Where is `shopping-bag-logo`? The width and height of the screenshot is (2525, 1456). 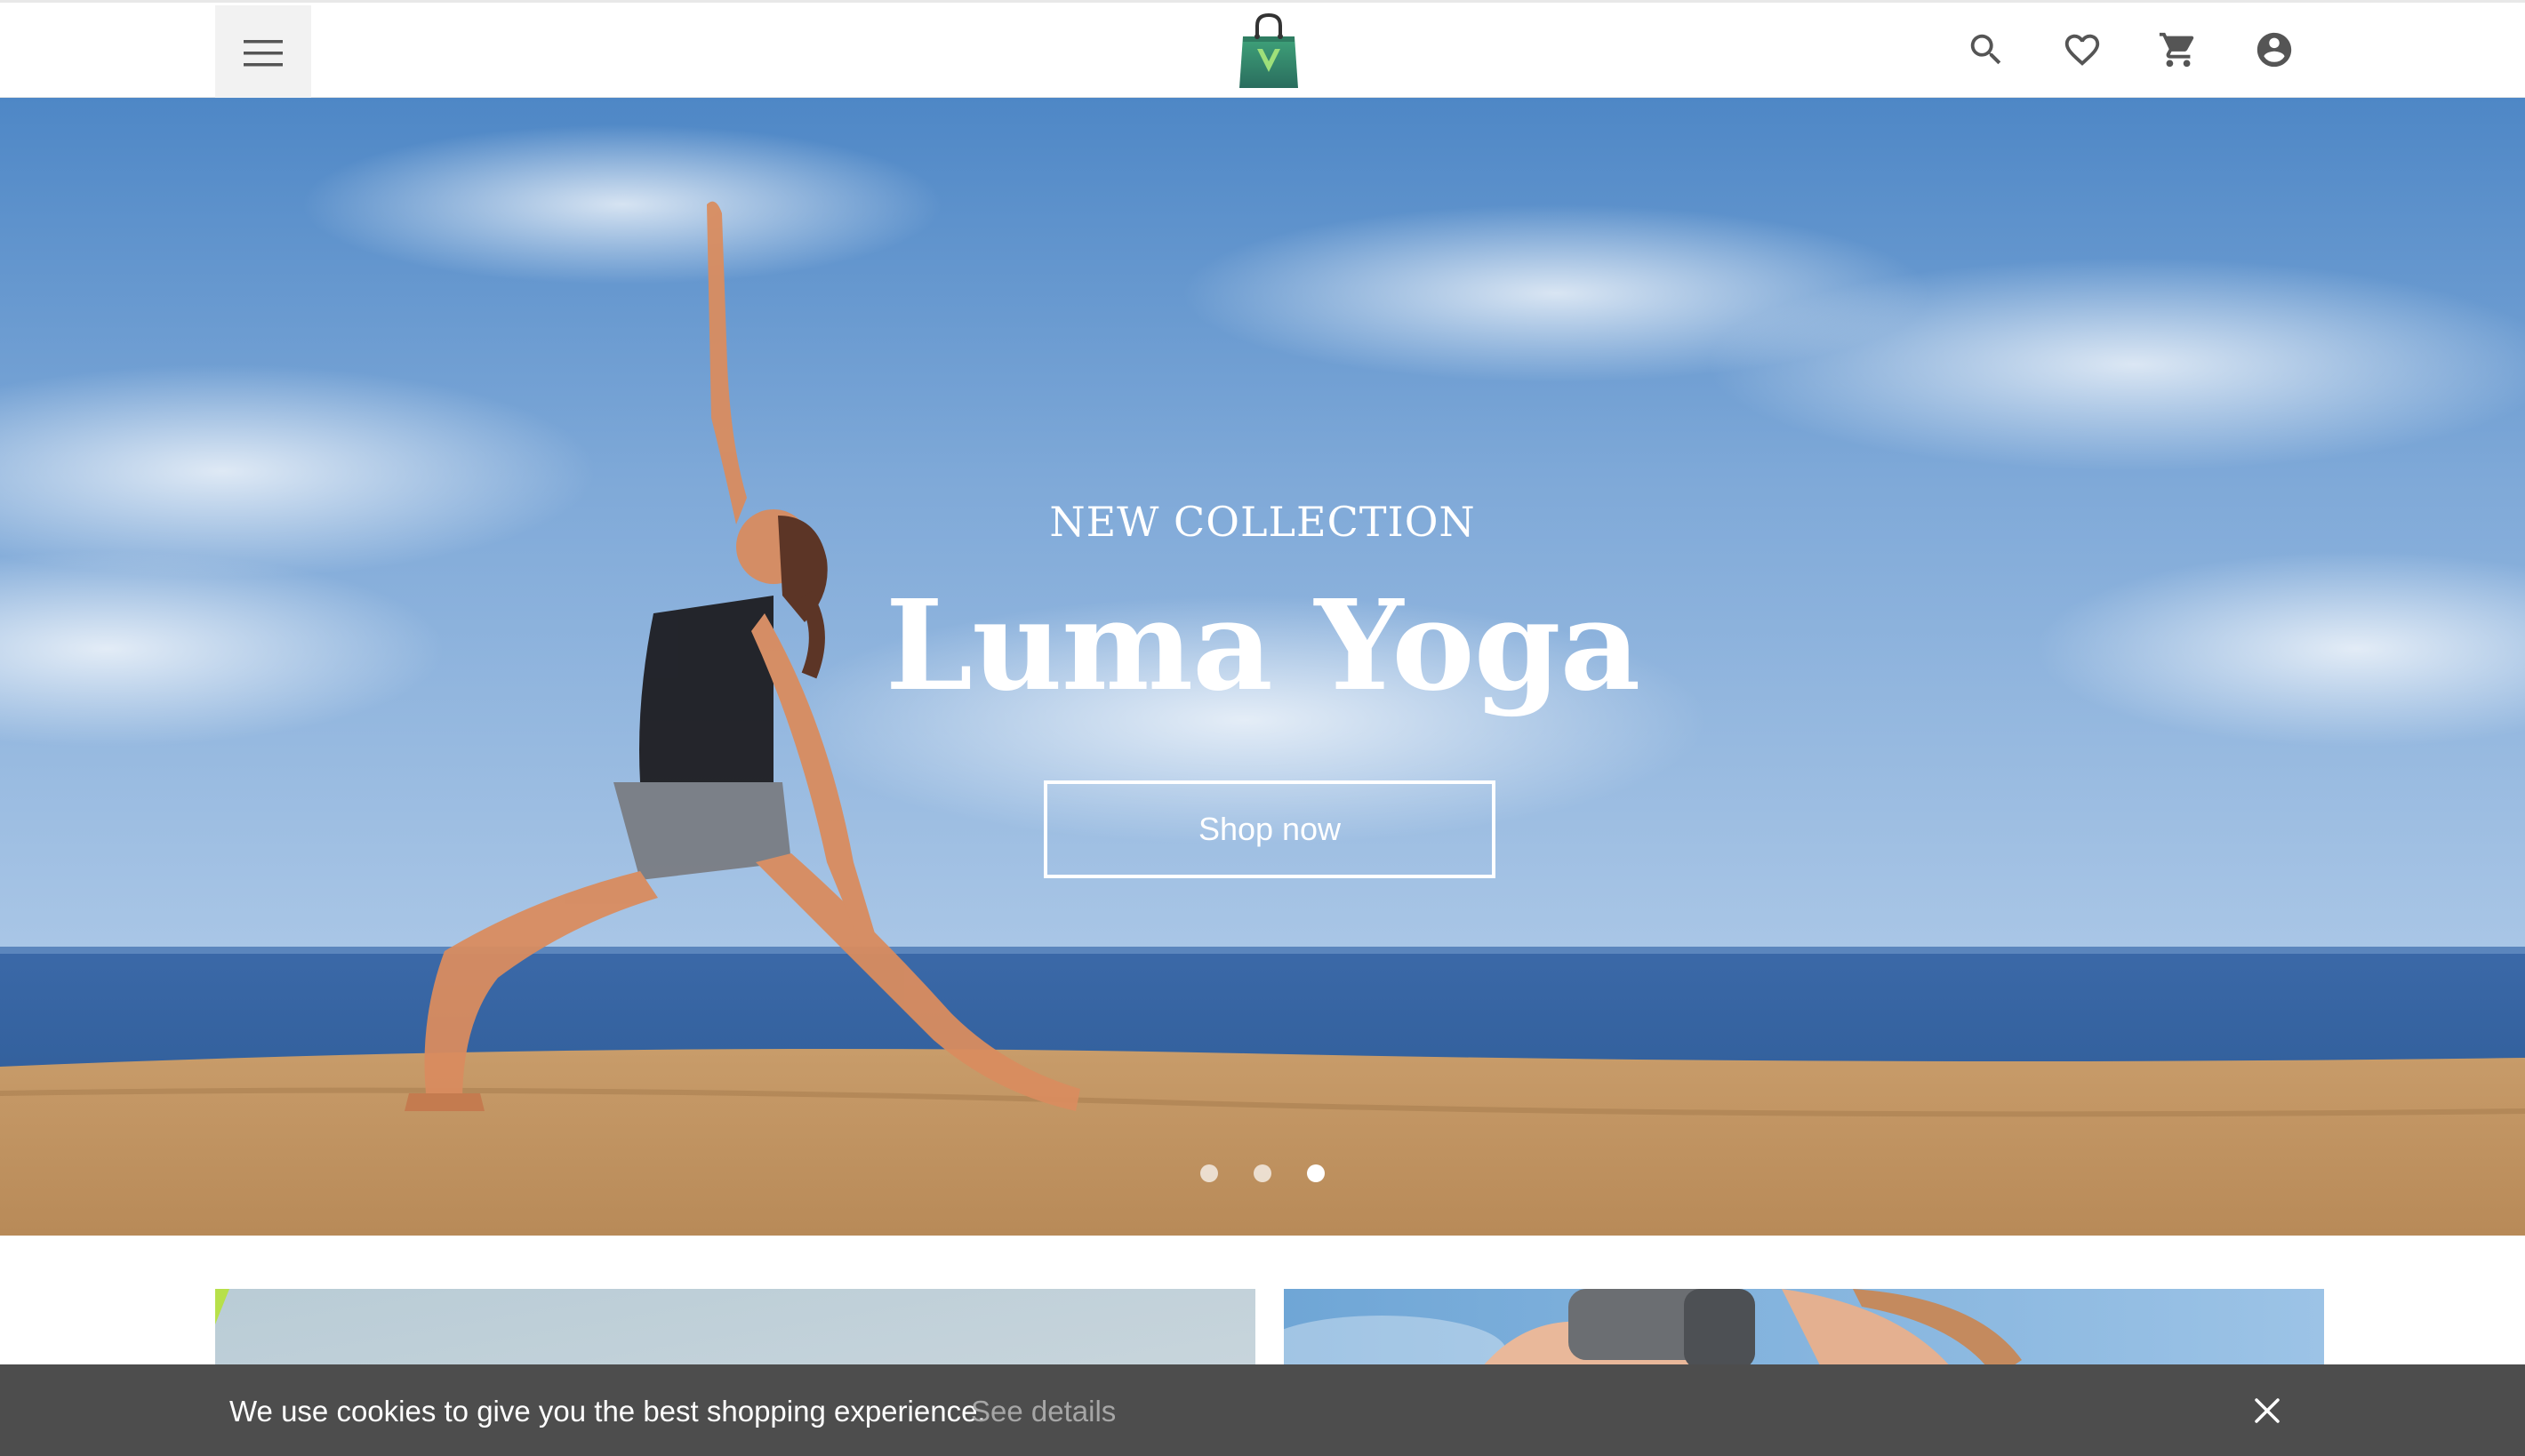 shopping-bag-logo is located at coordinates (1268, 50).